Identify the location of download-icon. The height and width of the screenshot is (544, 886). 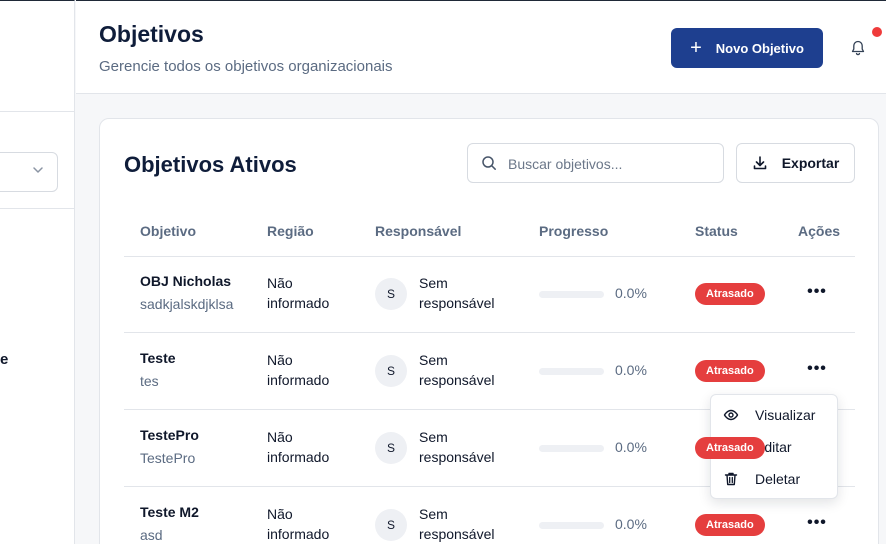
(760, 163).